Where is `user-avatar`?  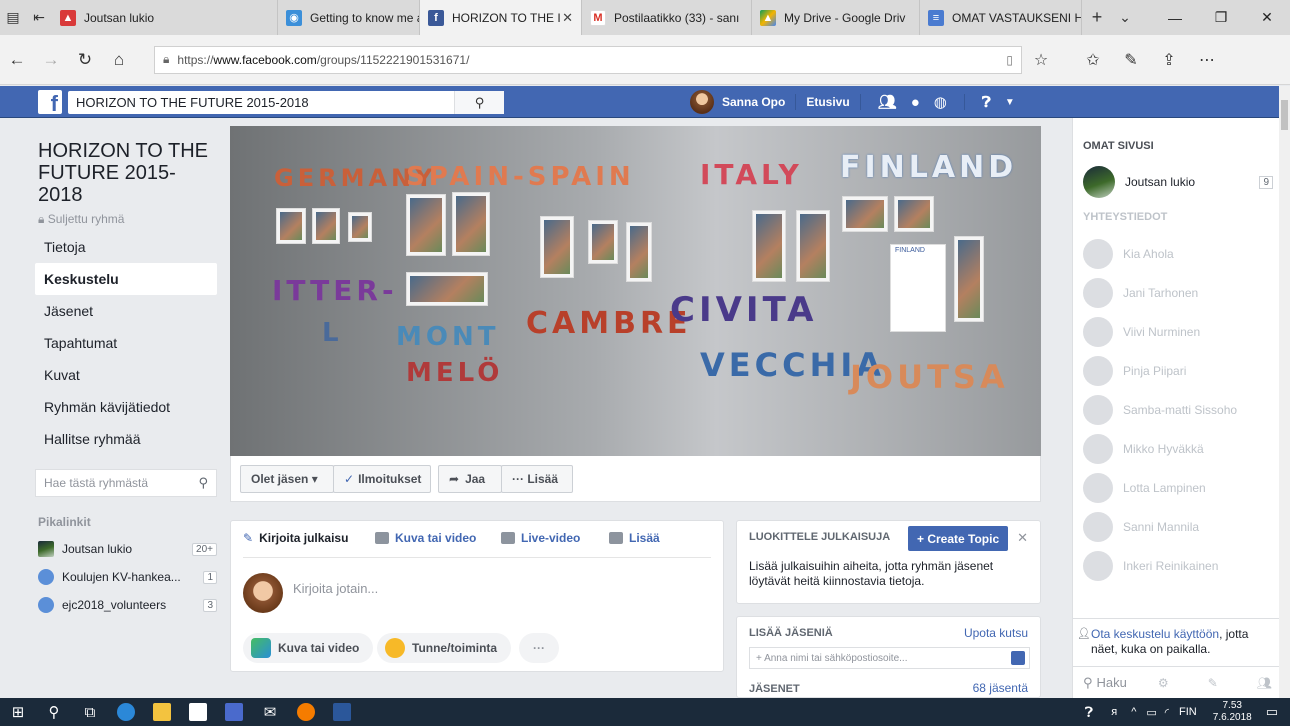 user-avatar is located at coordinates (702, 102).